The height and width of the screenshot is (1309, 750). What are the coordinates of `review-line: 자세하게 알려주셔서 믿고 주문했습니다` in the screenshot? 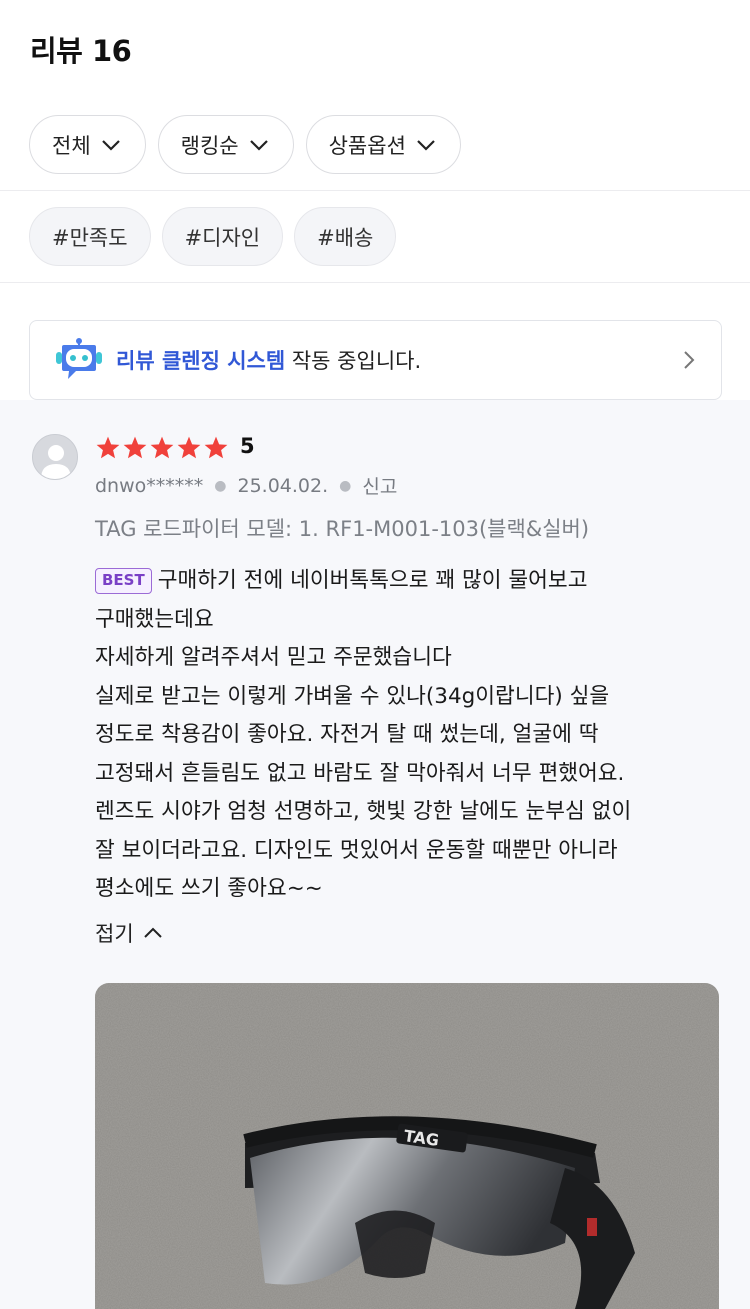 It's located at (273, 657).